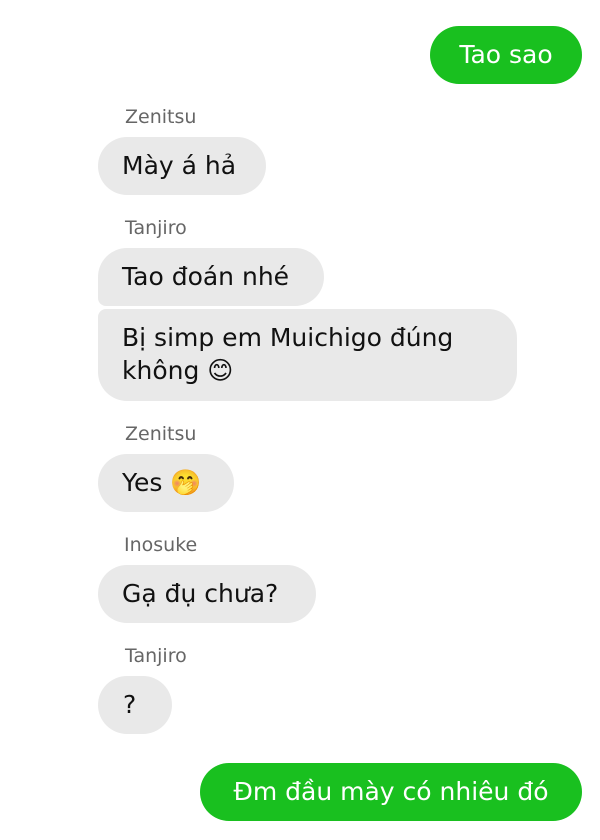  I want to click on incoming-message-bubble: Bị simp em Muichigo đúng không 😊, so click(307, 355).